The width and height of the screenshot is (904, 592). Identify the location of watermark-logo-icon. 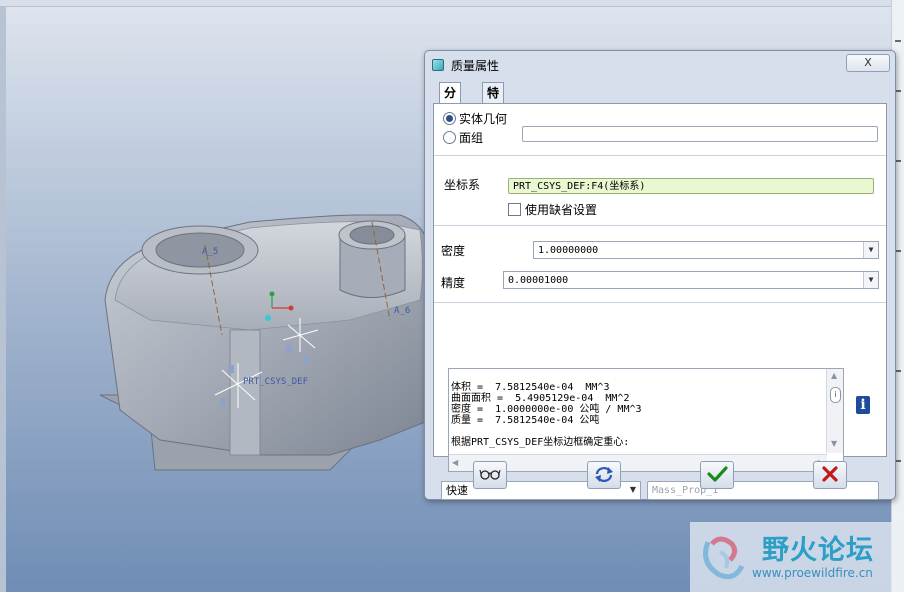
(724, 558).